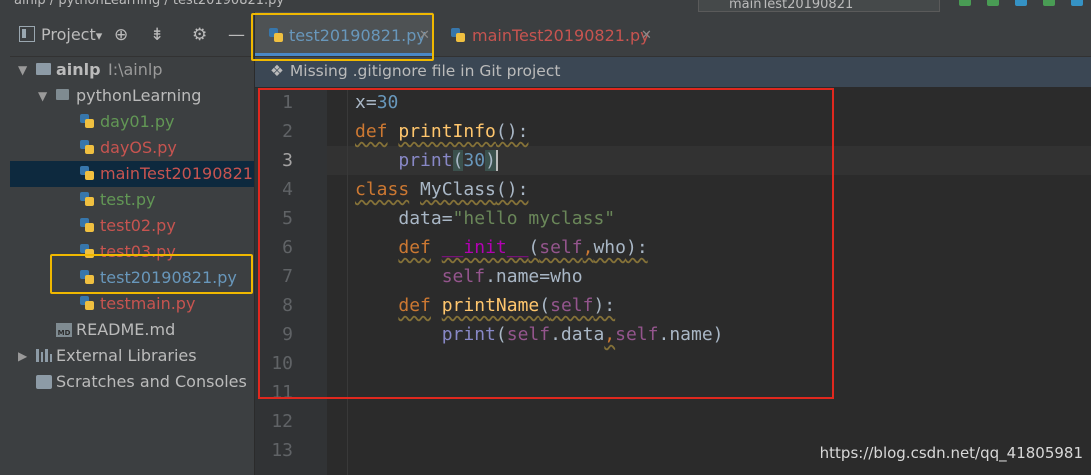 This screenshot has width=1091, height=475. What do you see at coordinates (342, 37) in the screenshot?
I see `tab-highlight-box` at bounding box center [342, 37].